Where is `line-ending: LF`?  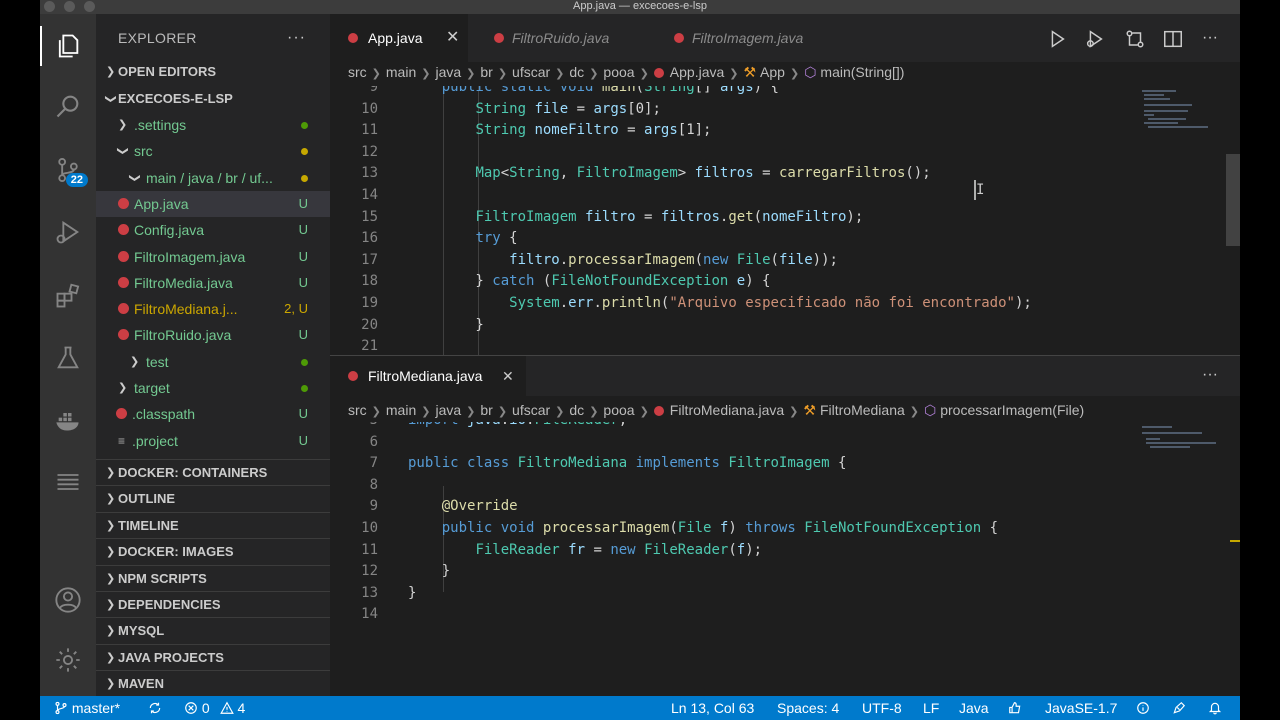 line-ending: LF is located at coordinates (931, 708).